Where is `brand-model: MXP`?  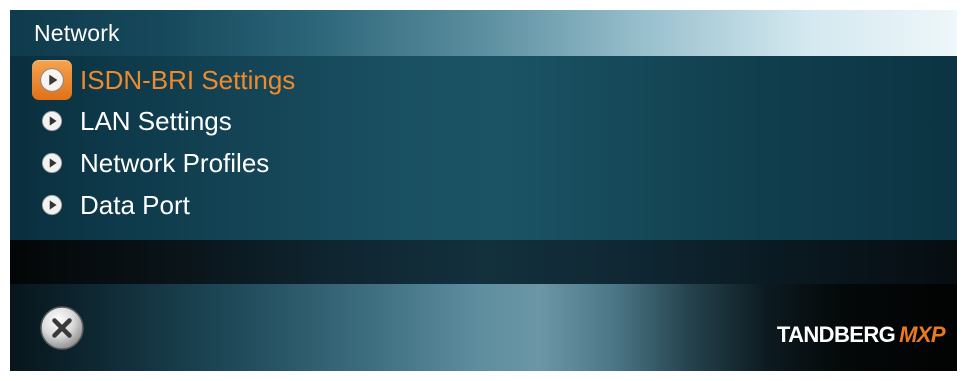
brand-model: MXP is located at coordinates (922, 334).